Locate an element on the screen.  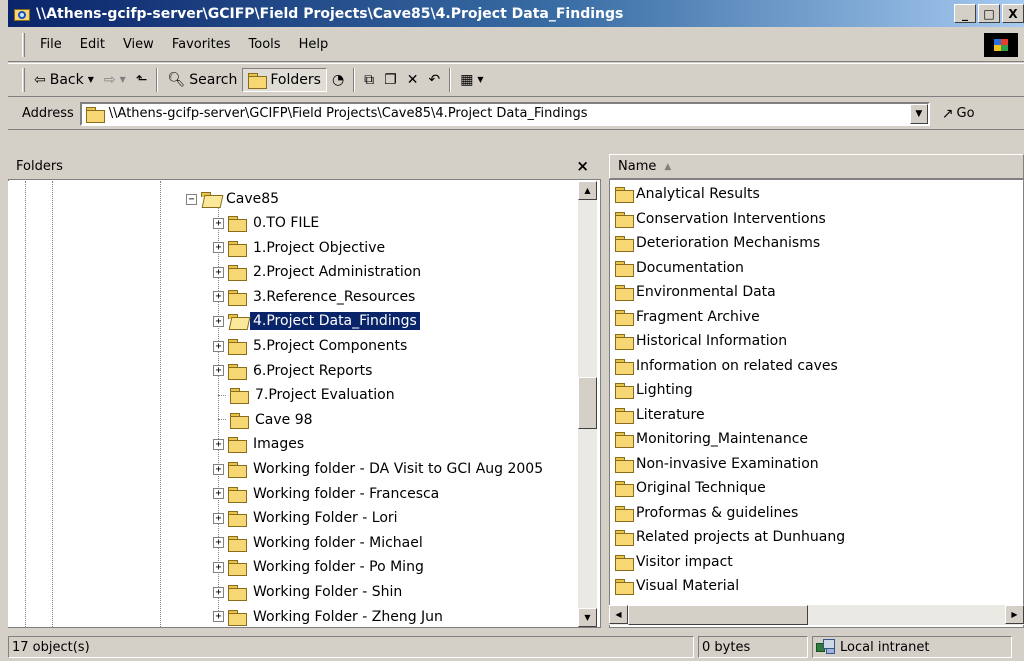
forward-button: ⇨ ▼ is located at coordinates (115, 80).